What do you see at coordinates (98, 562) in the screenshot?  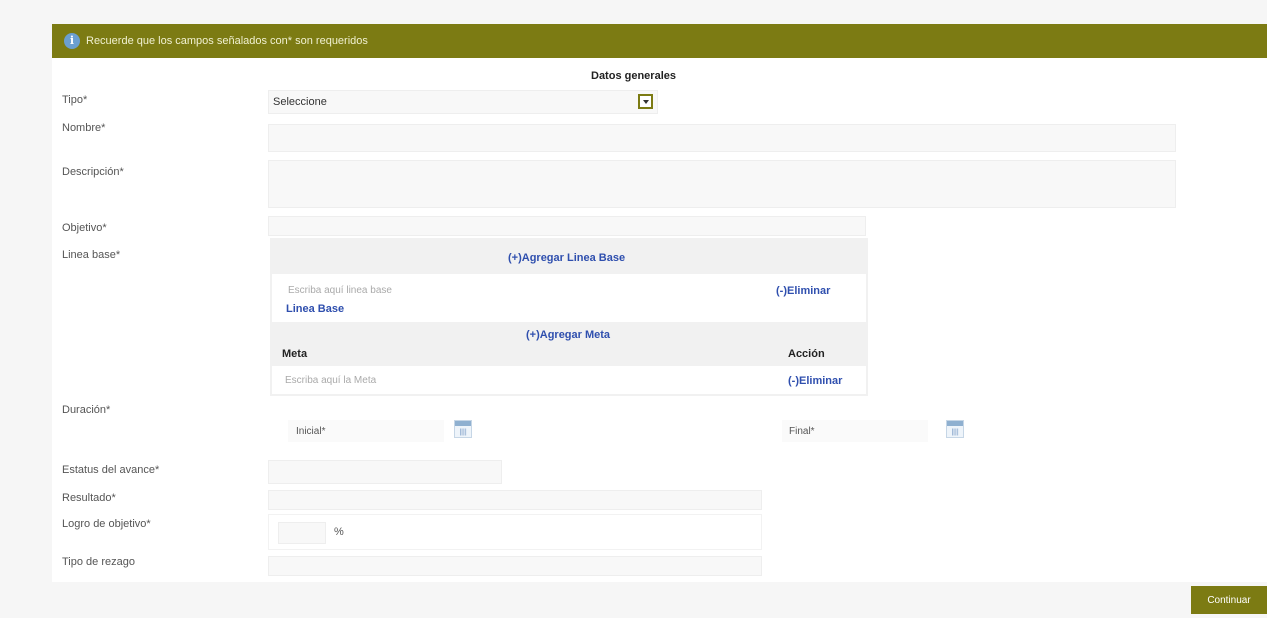 I see `tipo-rezago-label: Tipo de rezago` at bounding box center [98, 562].